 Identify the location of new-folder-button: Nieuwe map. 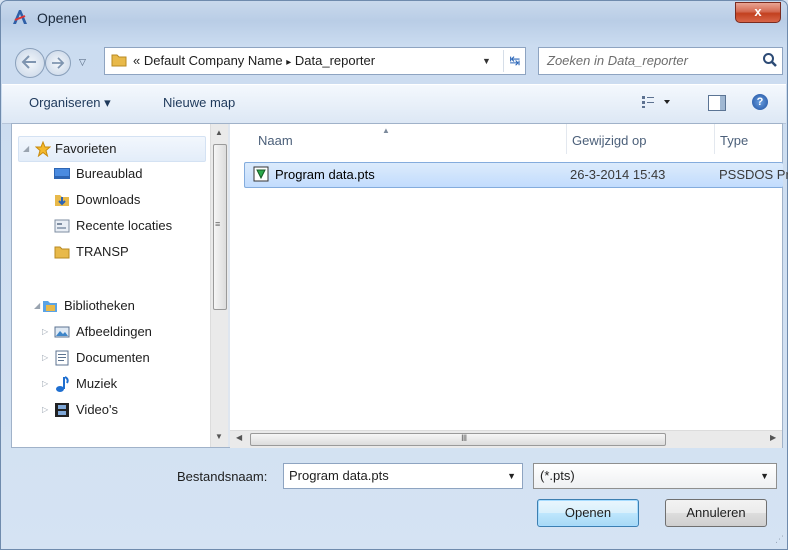
(199, 102).